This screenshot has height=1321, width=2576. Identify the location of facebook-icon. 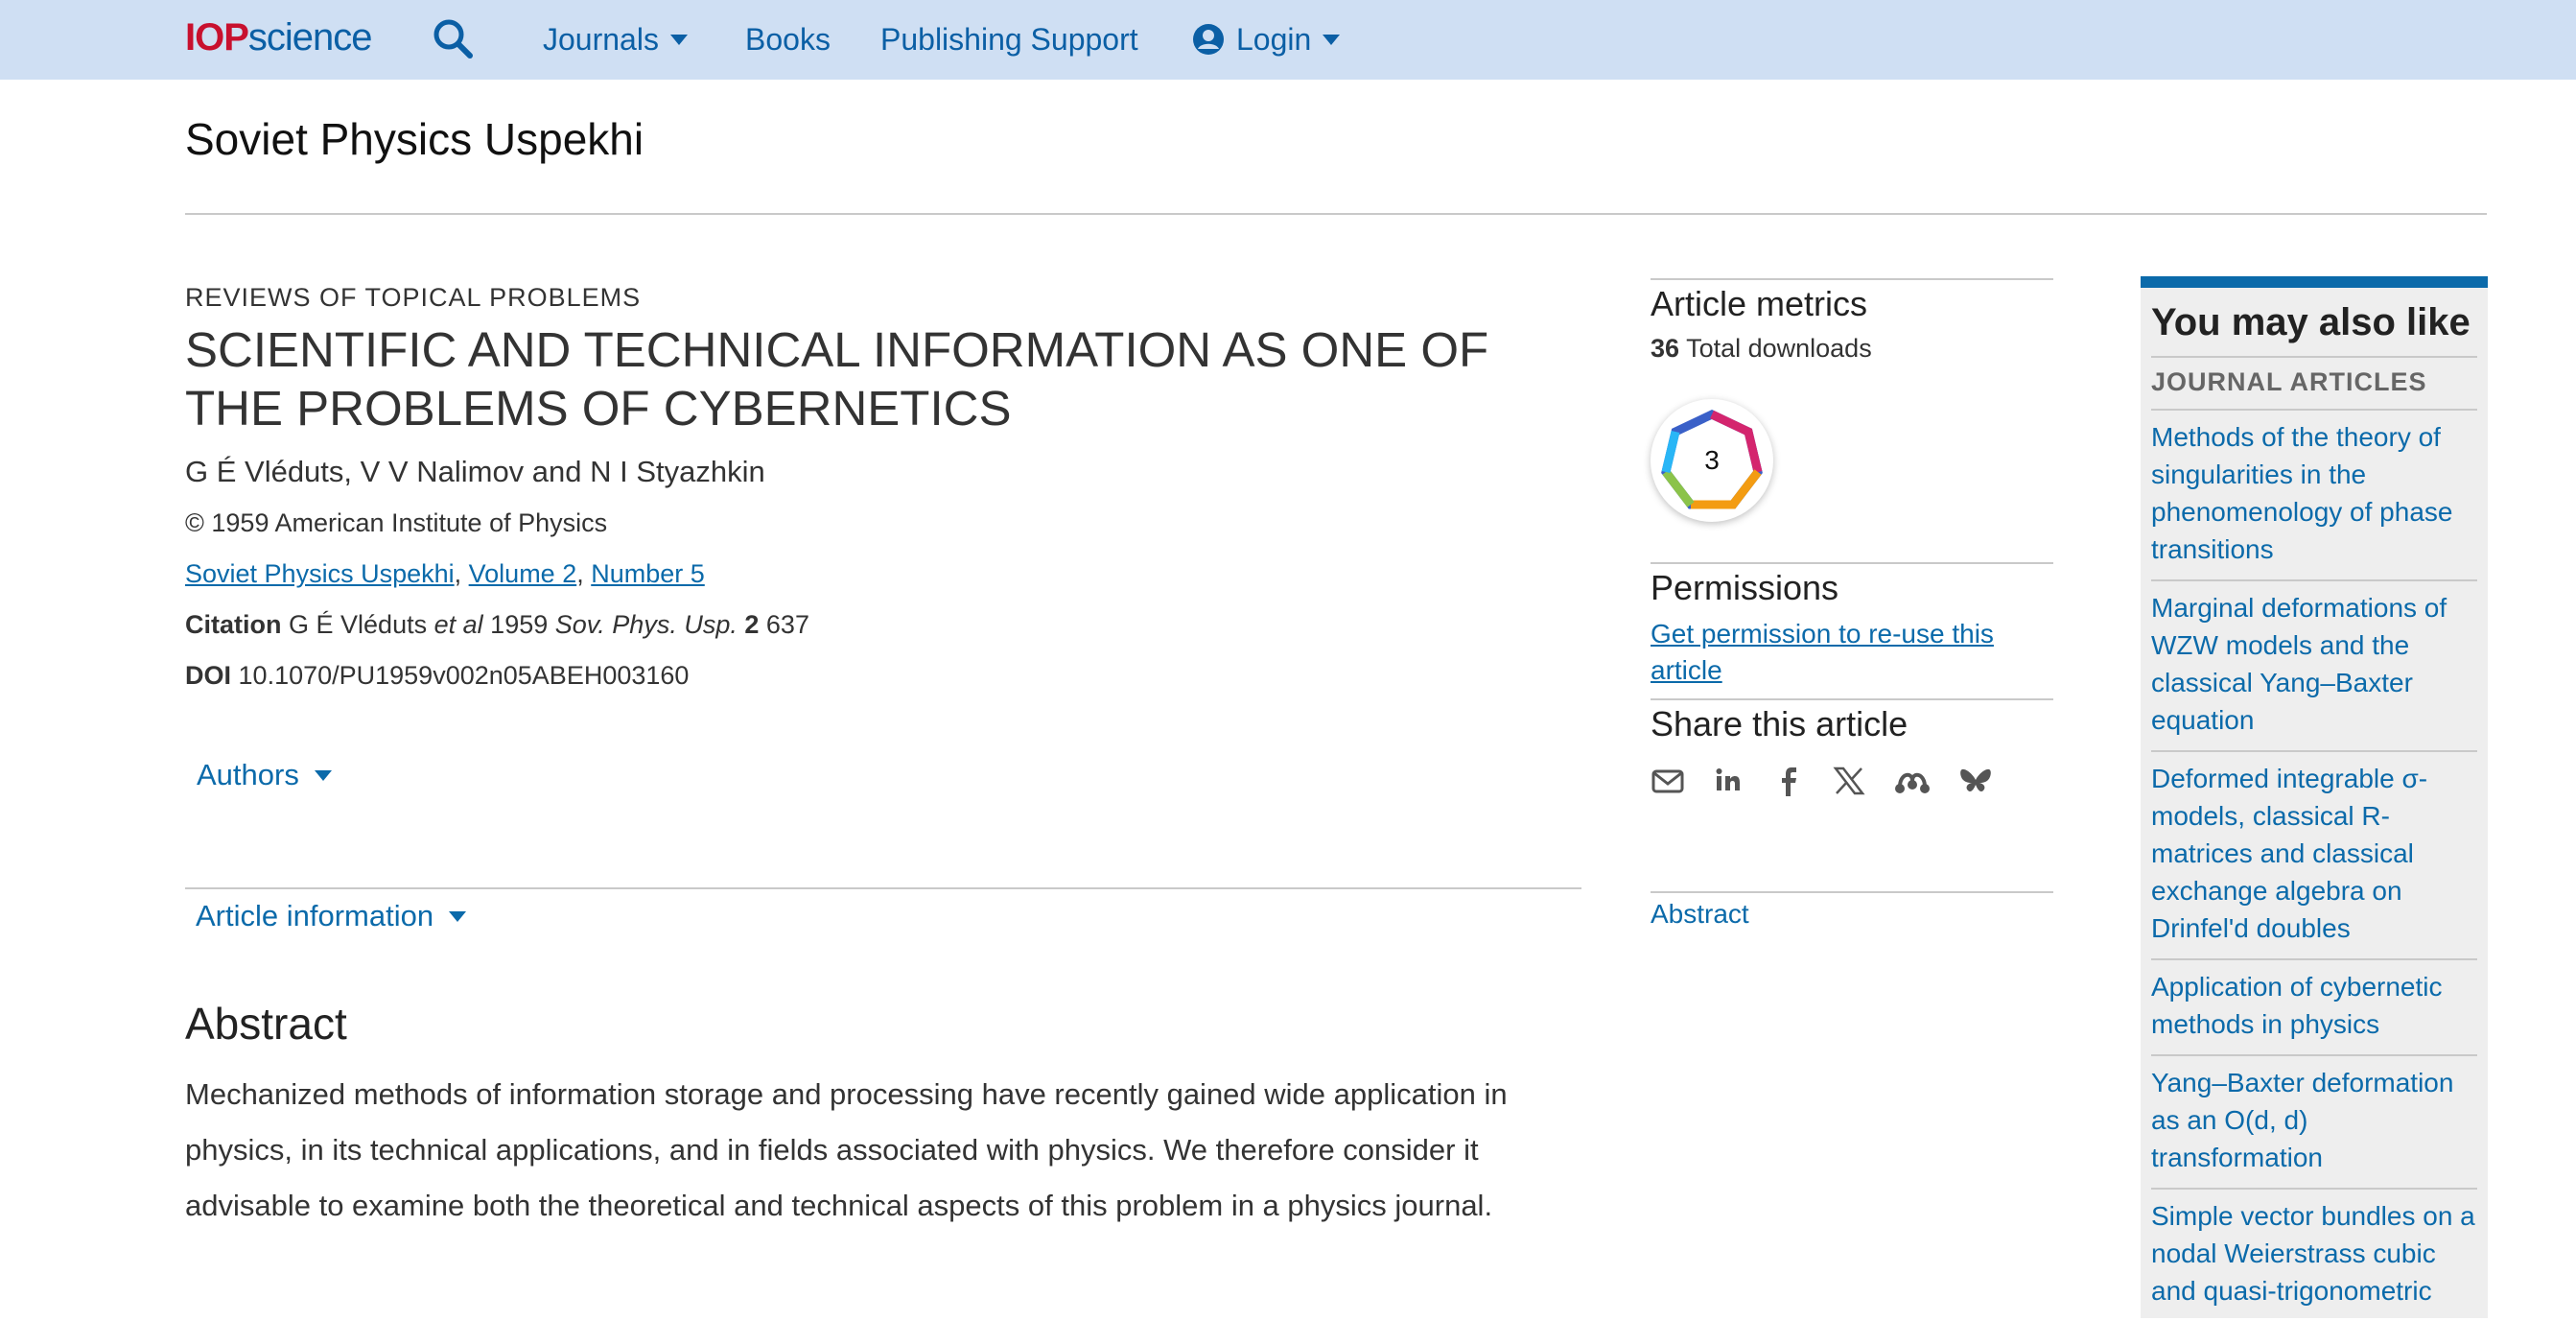
(1788, 781).